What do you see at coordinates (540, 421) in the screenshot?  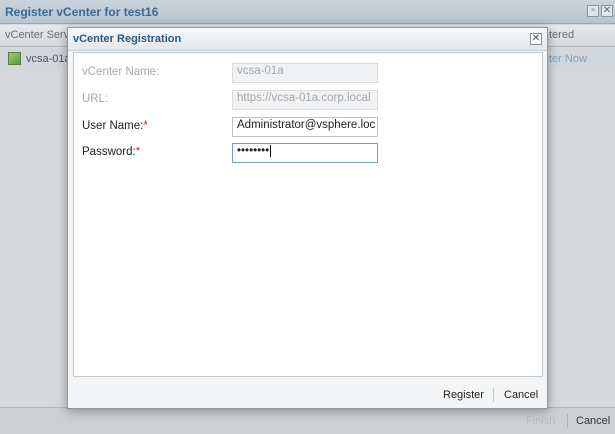 I see `finish-button: Finish` at bounding box center [540, 421].